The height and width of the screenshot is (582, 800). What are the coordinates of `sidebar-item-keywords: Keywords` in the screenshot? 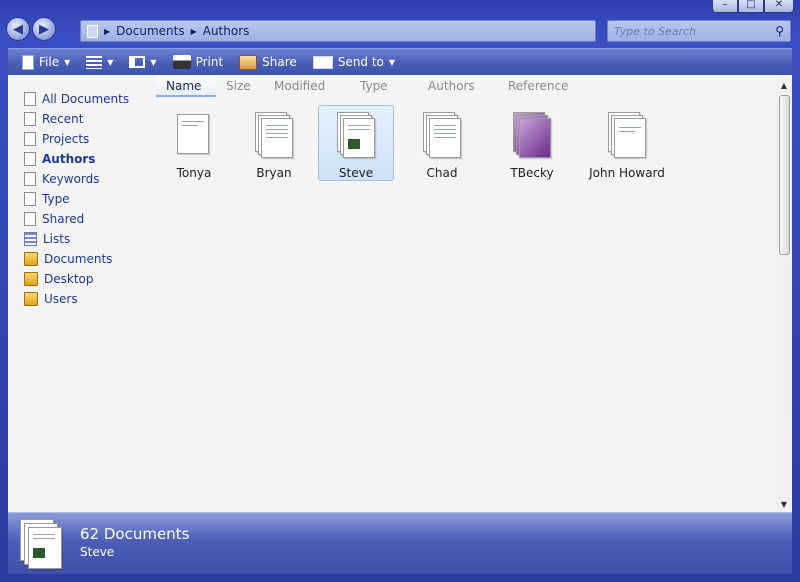 It's located at (82, 179).